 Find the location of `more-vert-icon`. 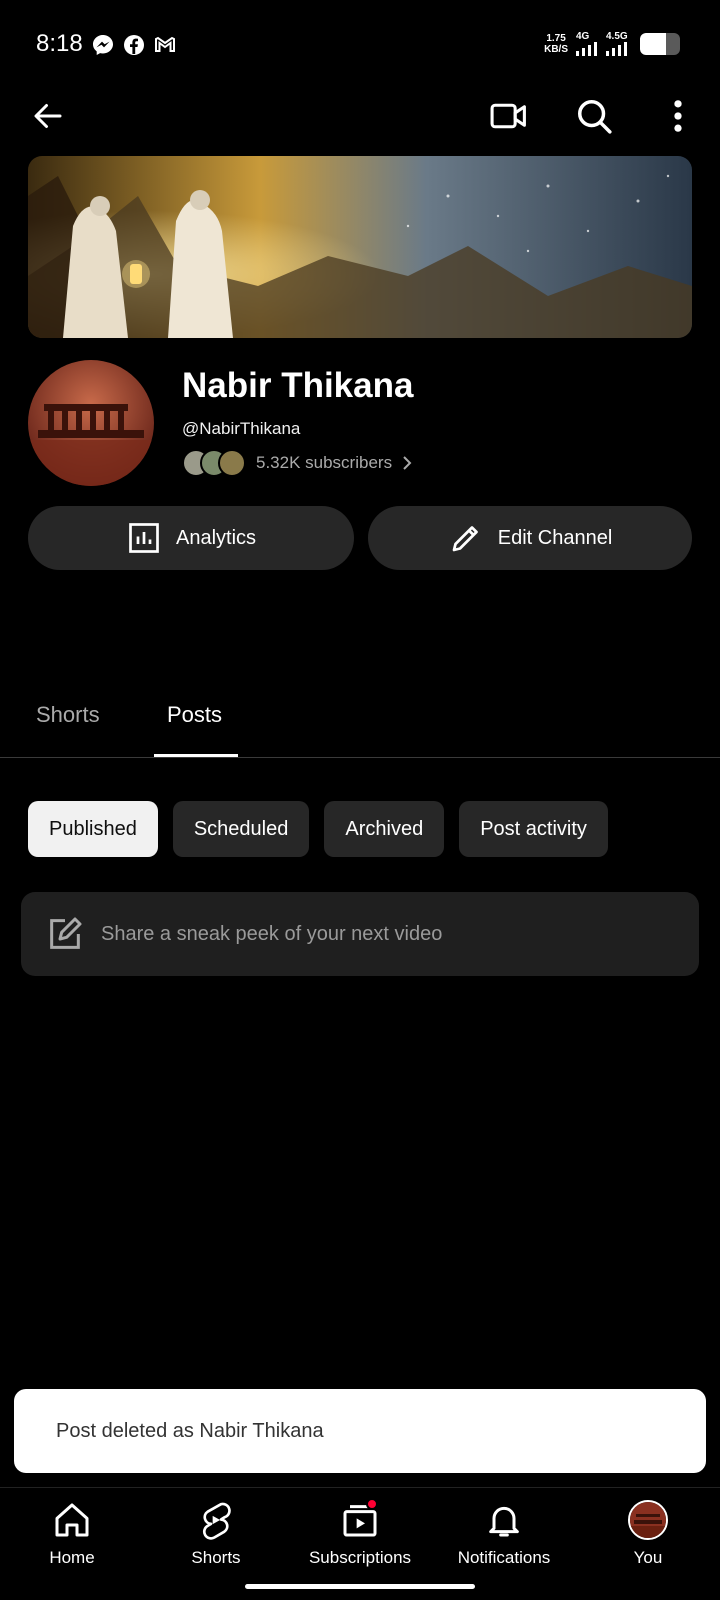

more-vert-icon is located at coordinates (678, 116).